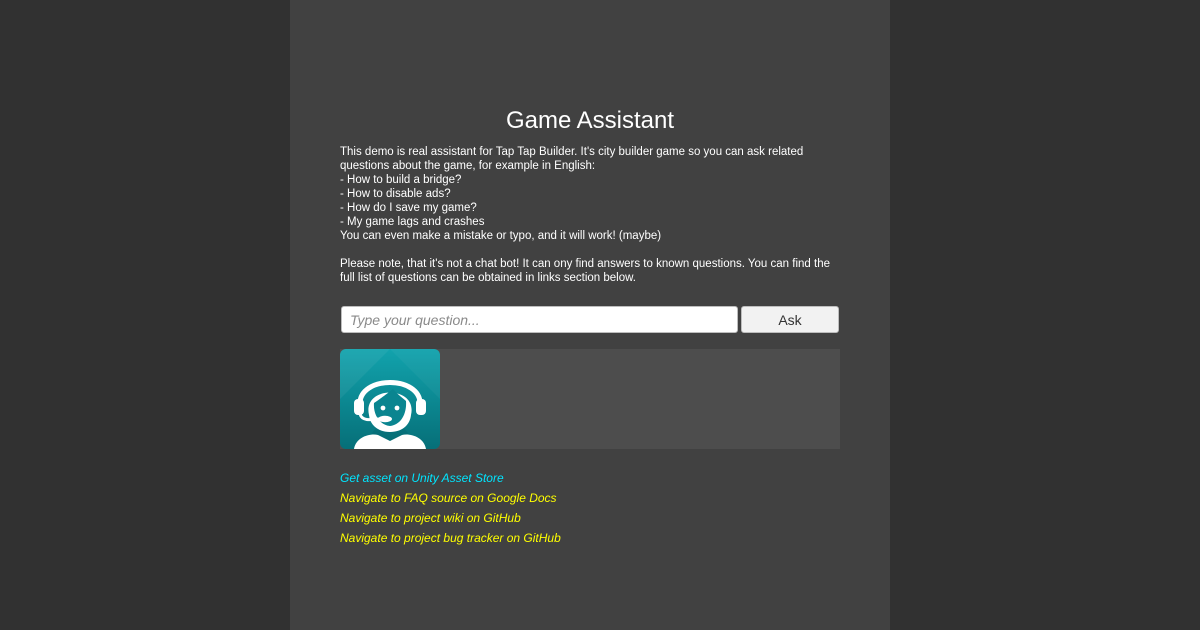 The height and width of the screenshot is (630, 1200). I want to click on link-faq-google-docs: Navigate to FAQ source on Google Docs, so click(590, 498).